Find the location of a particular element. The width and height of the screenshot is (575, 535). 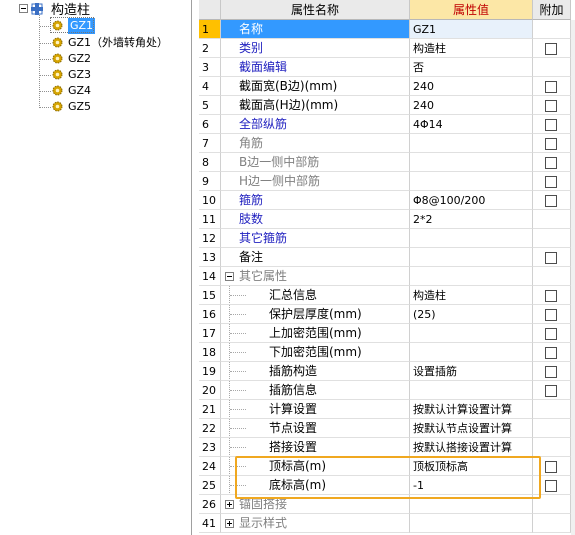

property-row: 26 锚固搭接 is located at coordinates (387, 504).